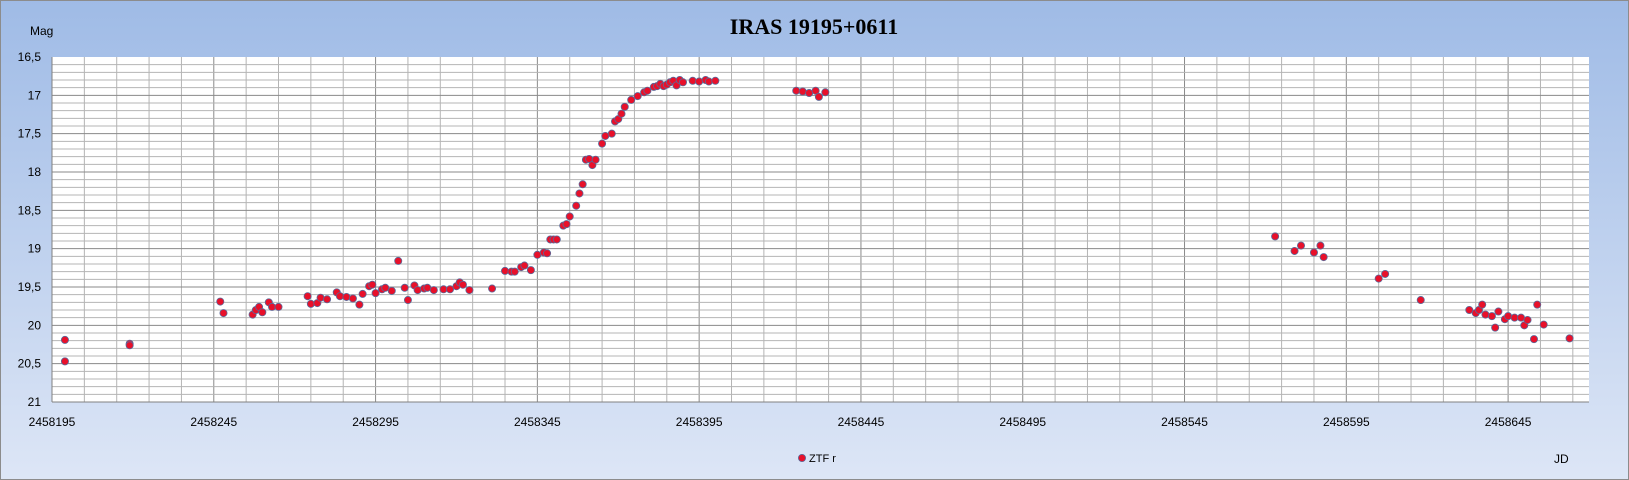  What do you see at coordinates (35, 325) in the screenshot?
I see `y-tick-label: 20` at bounding box center [35, 325].